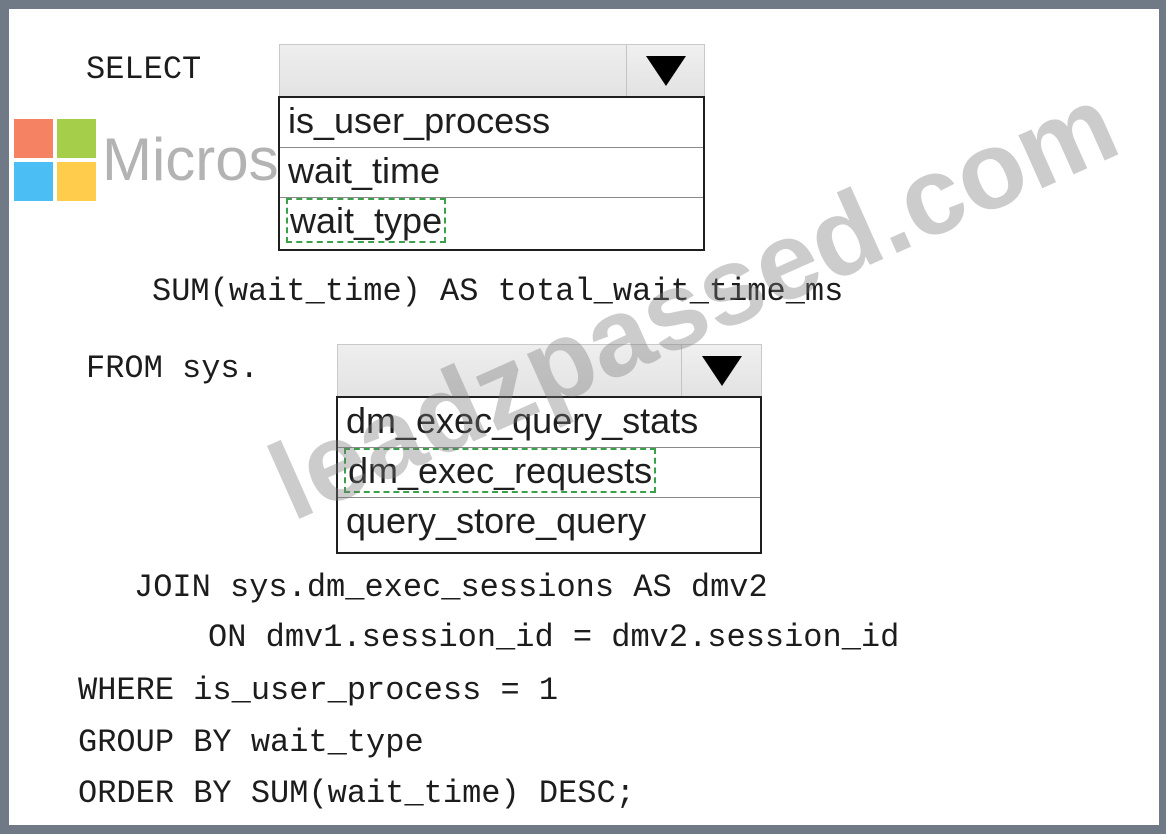  What do you see at coordinates (549, 423) in the screenshot?
I see `from-option-dm-exec-query-stats: dm_exec_query_stats` at bounding box center [549, 423].